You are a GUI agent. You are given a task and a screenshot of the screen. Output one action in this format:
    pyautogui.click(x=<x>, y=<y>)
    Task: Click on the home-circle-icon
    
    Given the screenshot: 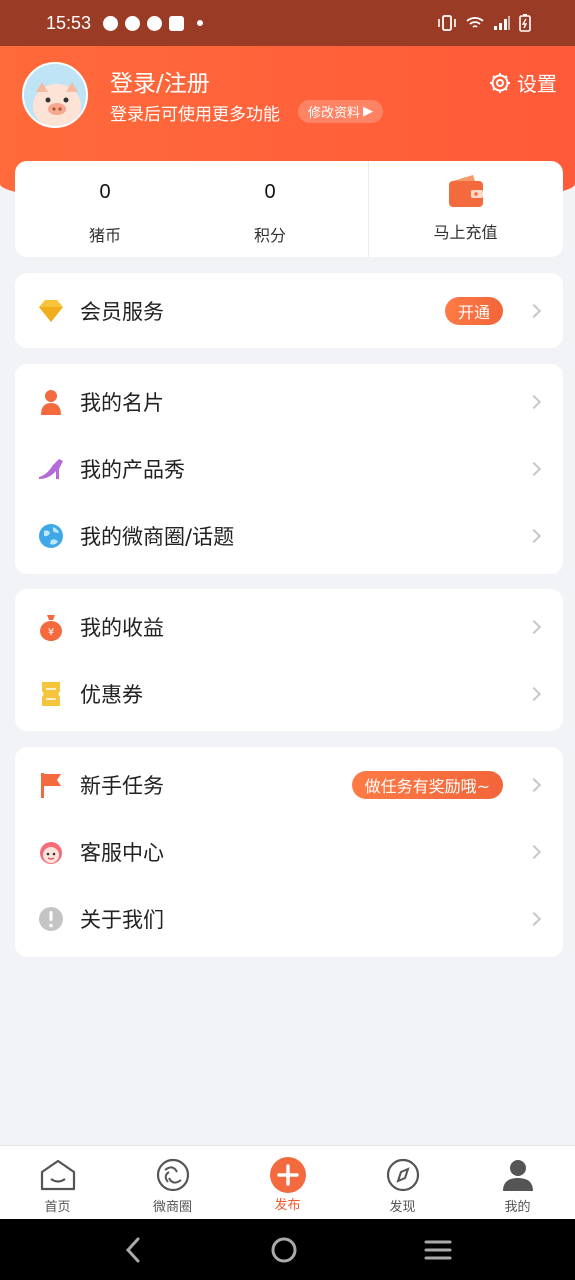 What is the action you would take?
    pyautogui.click(x=284, y=1250)
    